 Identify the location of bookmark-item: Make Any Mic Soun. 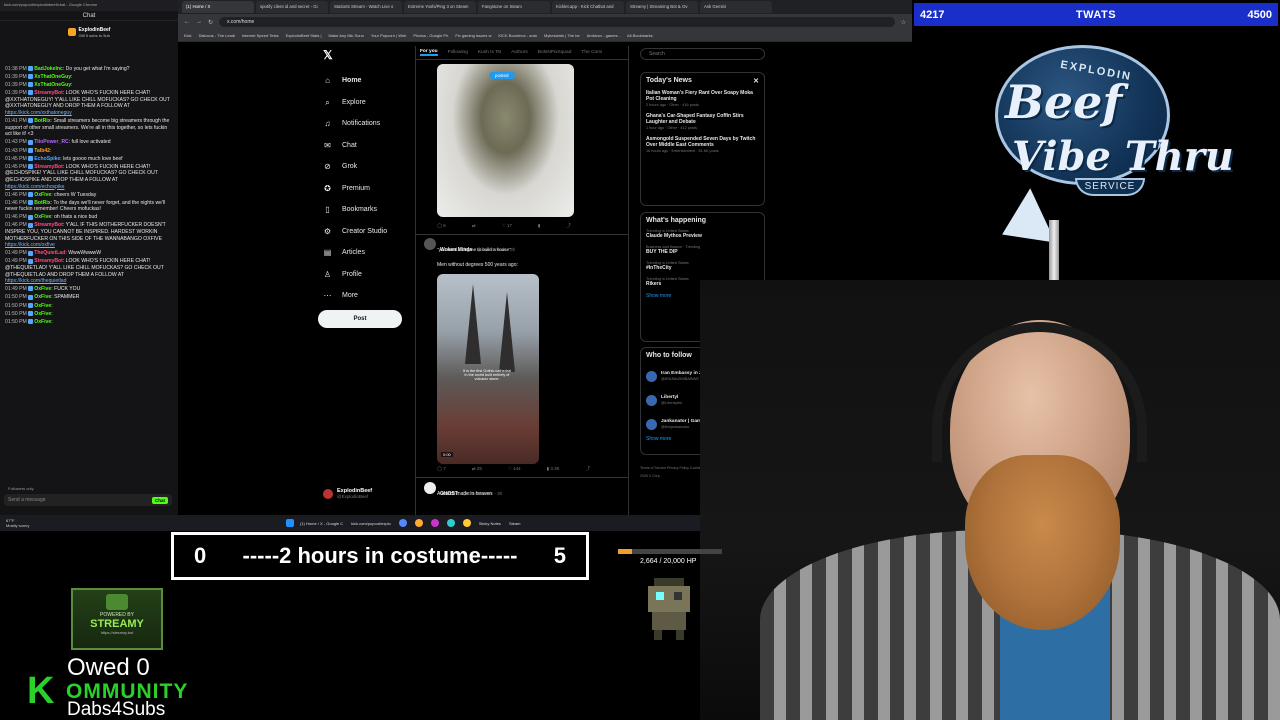
(346, 35).